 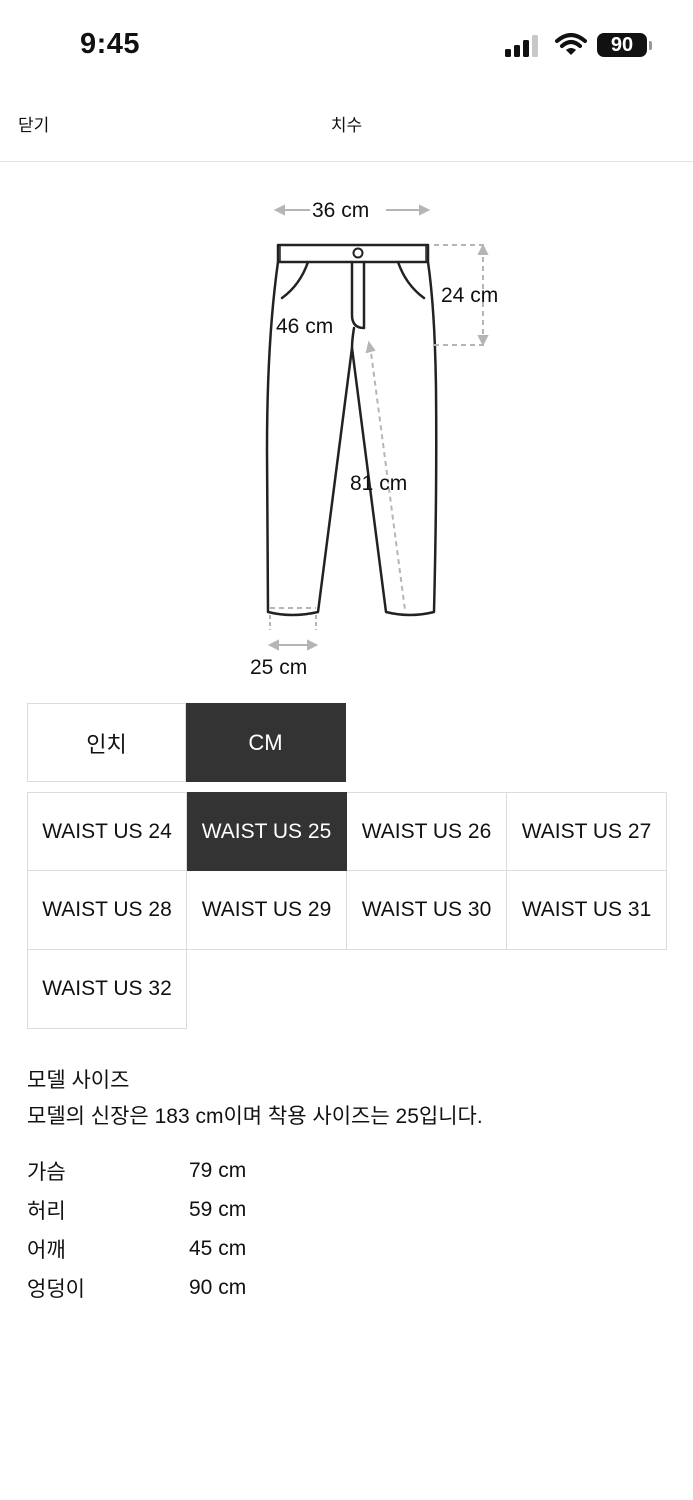 I want to click on unit-toggle: 인치 CM, so click(x=187, y=742).